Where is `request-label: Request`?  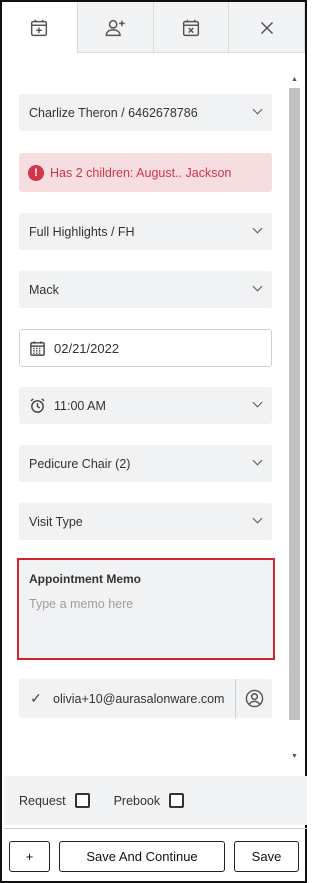
request-label: Request is located at coordinates (42, 800).